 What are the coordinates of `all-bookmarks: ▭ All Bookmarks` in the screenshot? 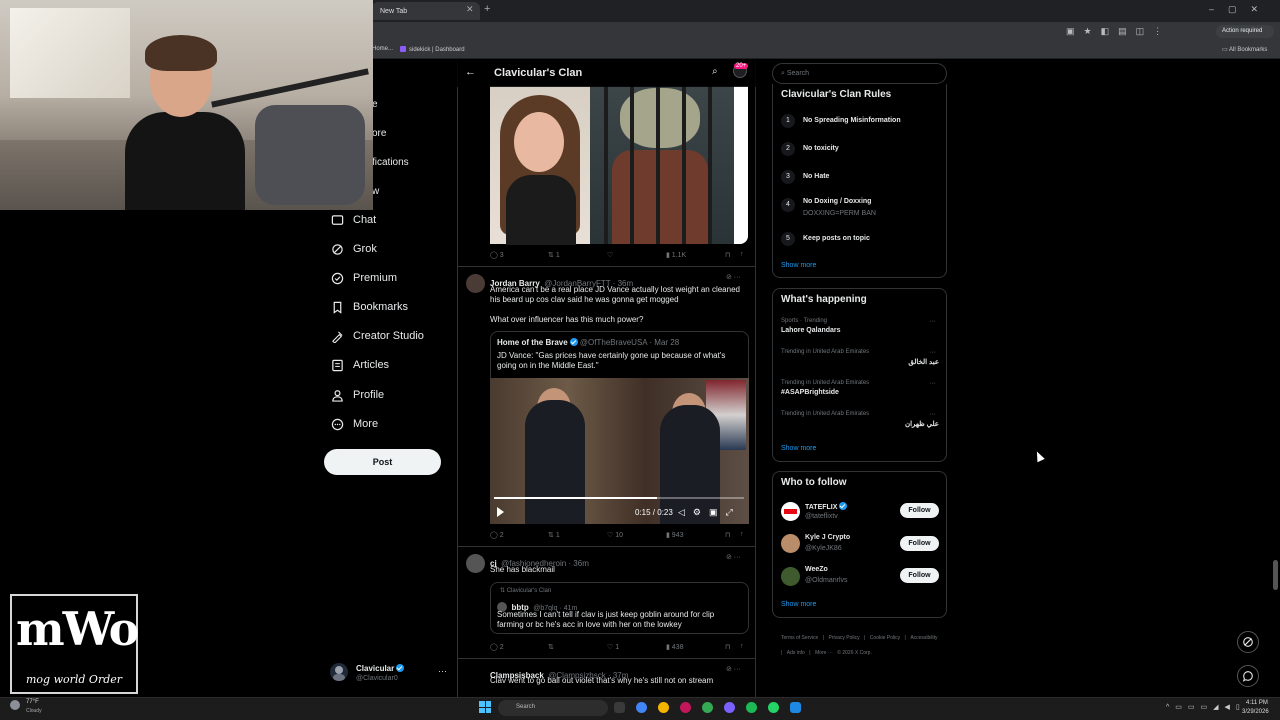 It's located at (1244, 49).